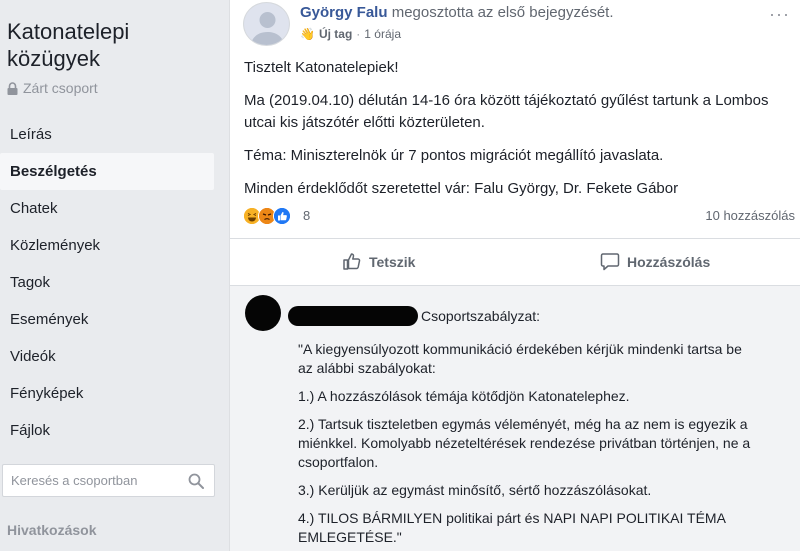  I want to click on nav-item-events: Események, so click(108, 319).